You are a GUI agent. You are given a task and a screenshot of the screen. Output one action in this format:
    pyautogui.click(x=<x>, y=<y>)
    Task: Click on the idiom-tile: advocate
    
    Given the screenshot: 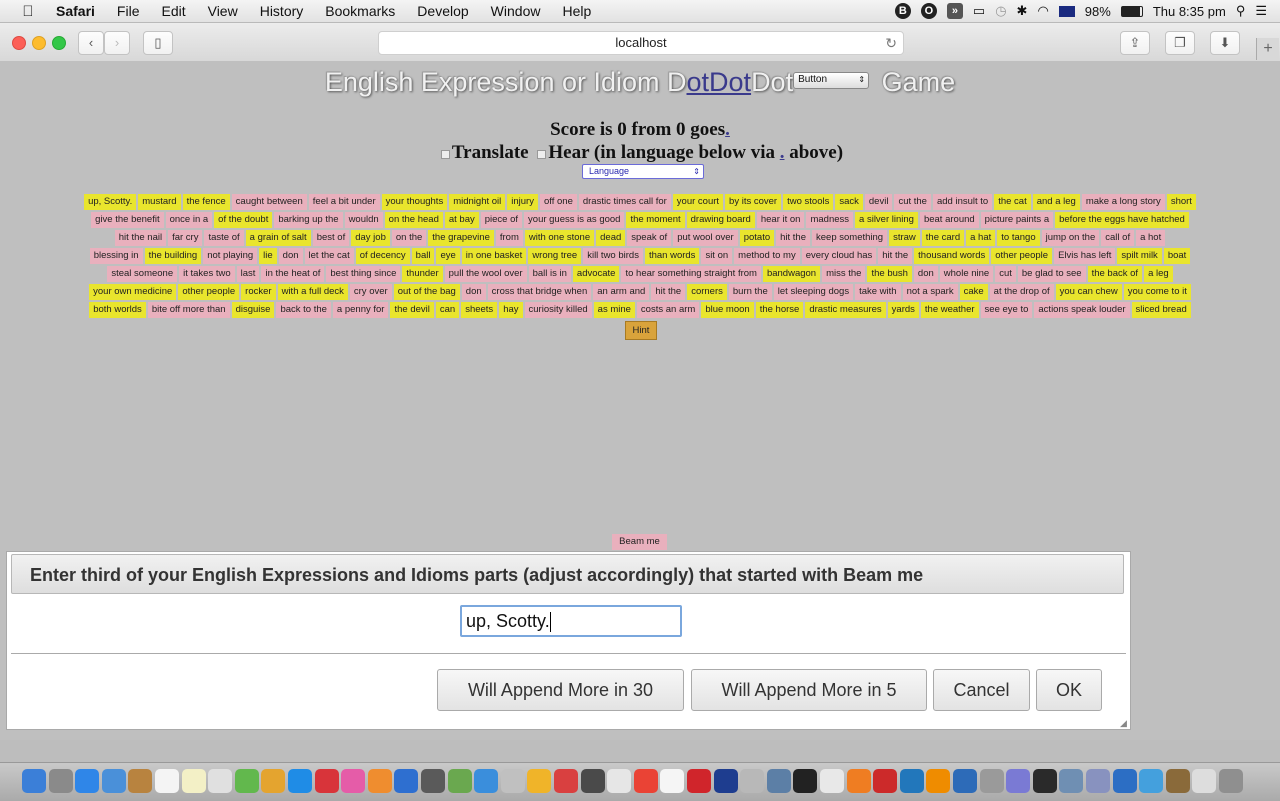 What is the action you would take?
    pyautogui.click(x=596, y=274)
    